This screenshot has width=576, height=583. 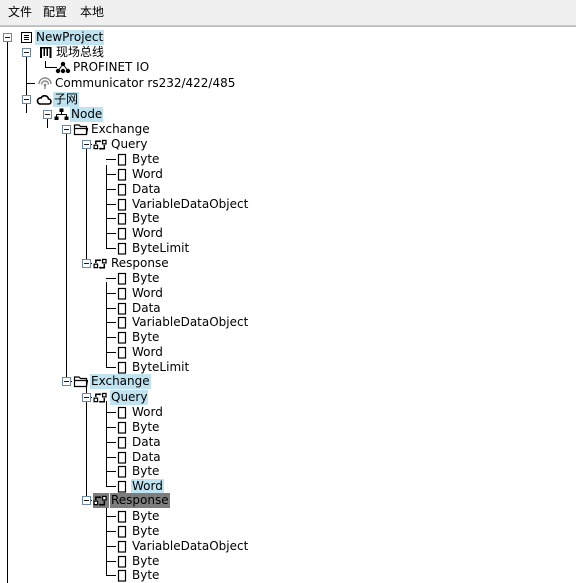 What do you see at coordinates (47, 114) in the screenshot?
I see `collapse-toggle-node` at bounding box center [47, 114].